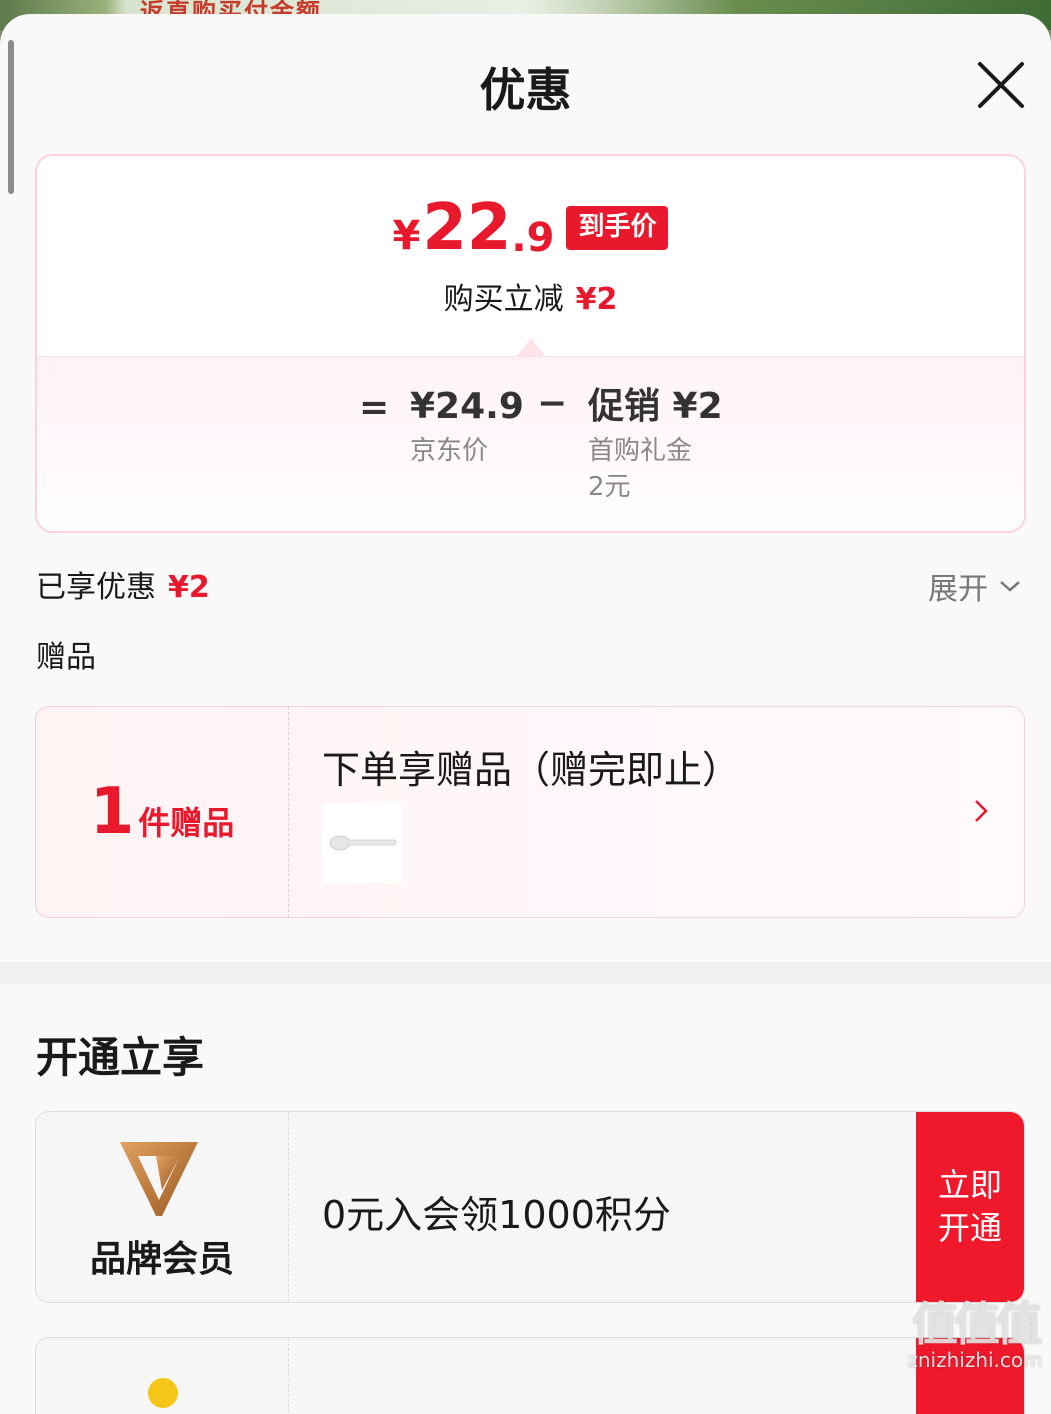  I want to click on final-price: ¥ 22 .9 到手价, so click(531, 228).